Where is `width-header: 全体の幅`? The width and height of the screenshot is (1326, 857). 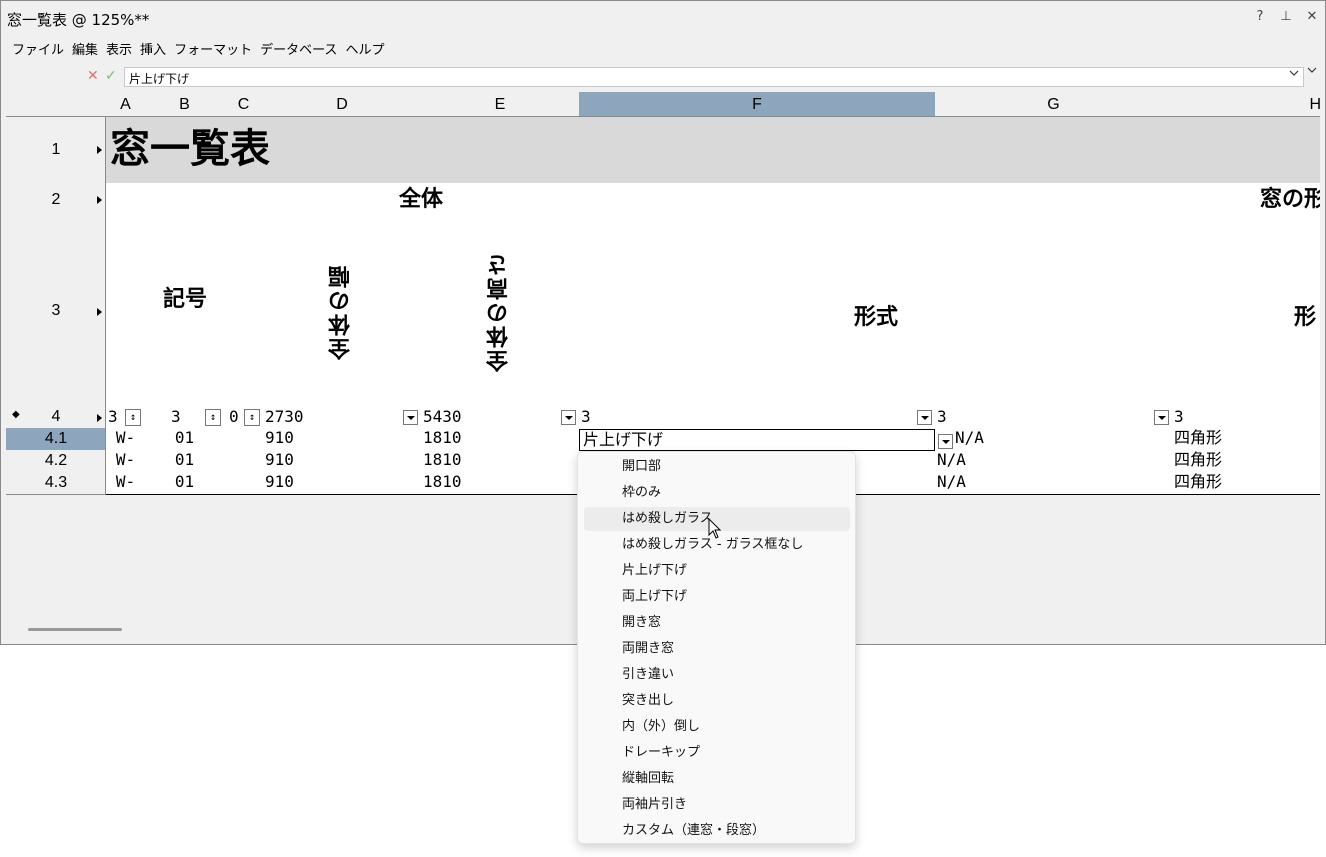 width-header: 全体の幅 is located at coordinates (341, 312).